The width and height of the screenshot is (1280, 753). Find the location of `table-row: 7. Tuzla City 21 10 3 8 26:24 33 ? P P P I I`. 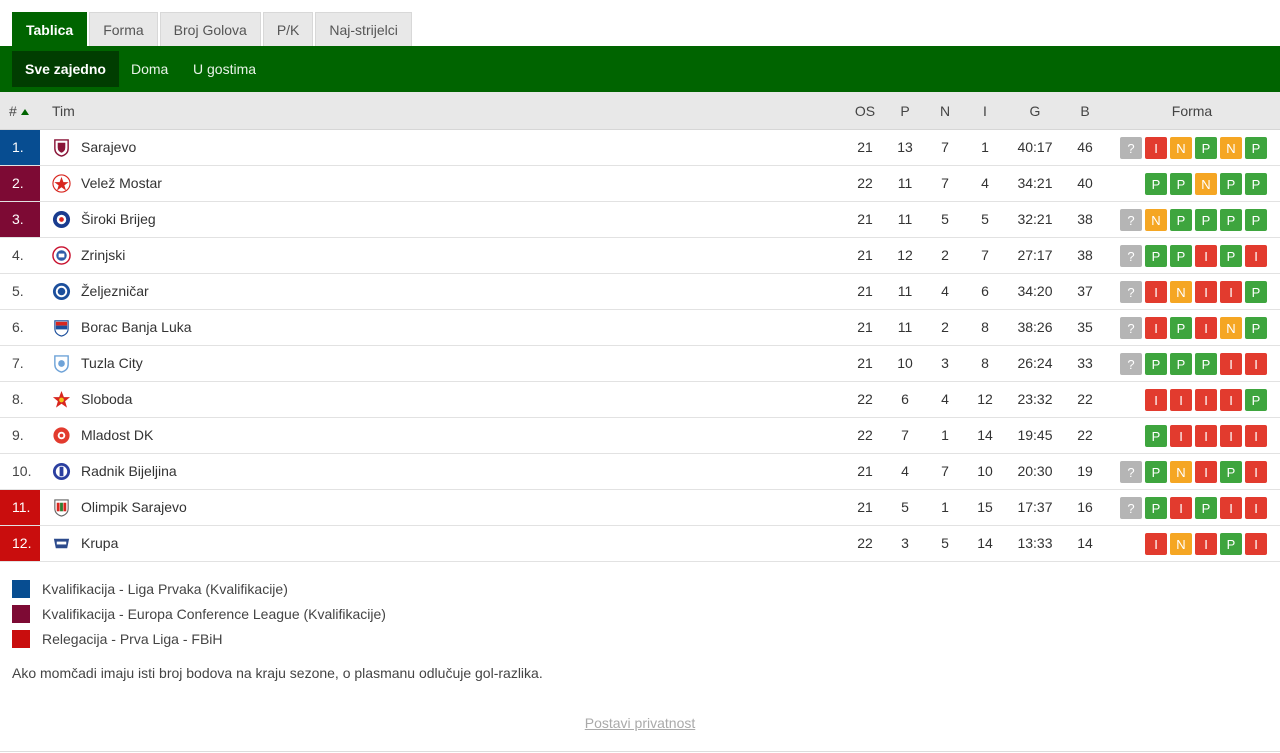

table-row: 7. Tuzla City 21 10 3 8 26:24 33 ? P P P I I is located at coordinates (640, 364).